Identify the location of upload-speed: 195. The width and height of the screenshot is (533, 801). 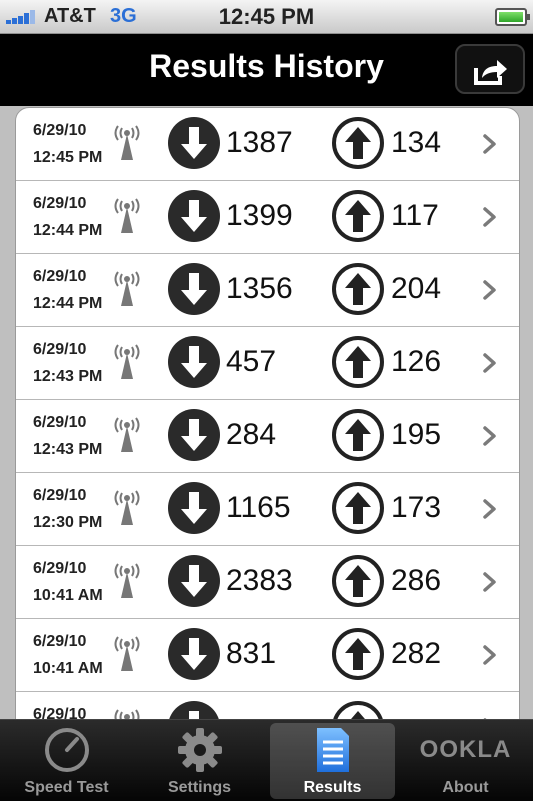
(416, 434).